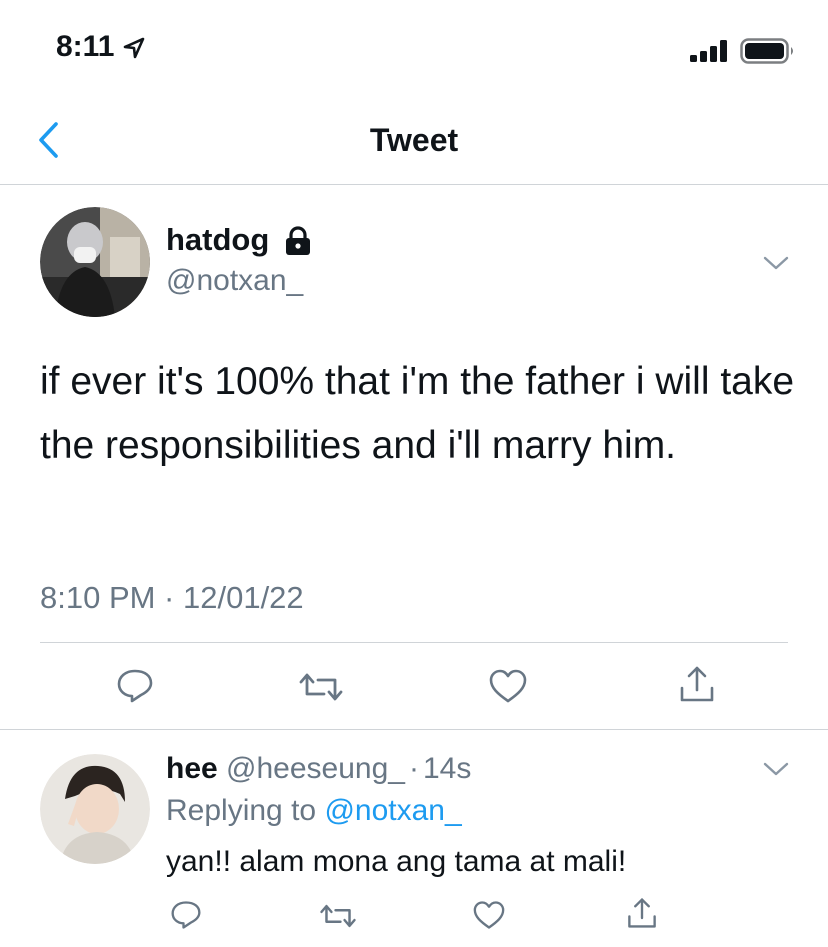 This screenshot has height=947, width=828. I want to click on replying-to-line: Replying to @notxan_, so click(314, 811).